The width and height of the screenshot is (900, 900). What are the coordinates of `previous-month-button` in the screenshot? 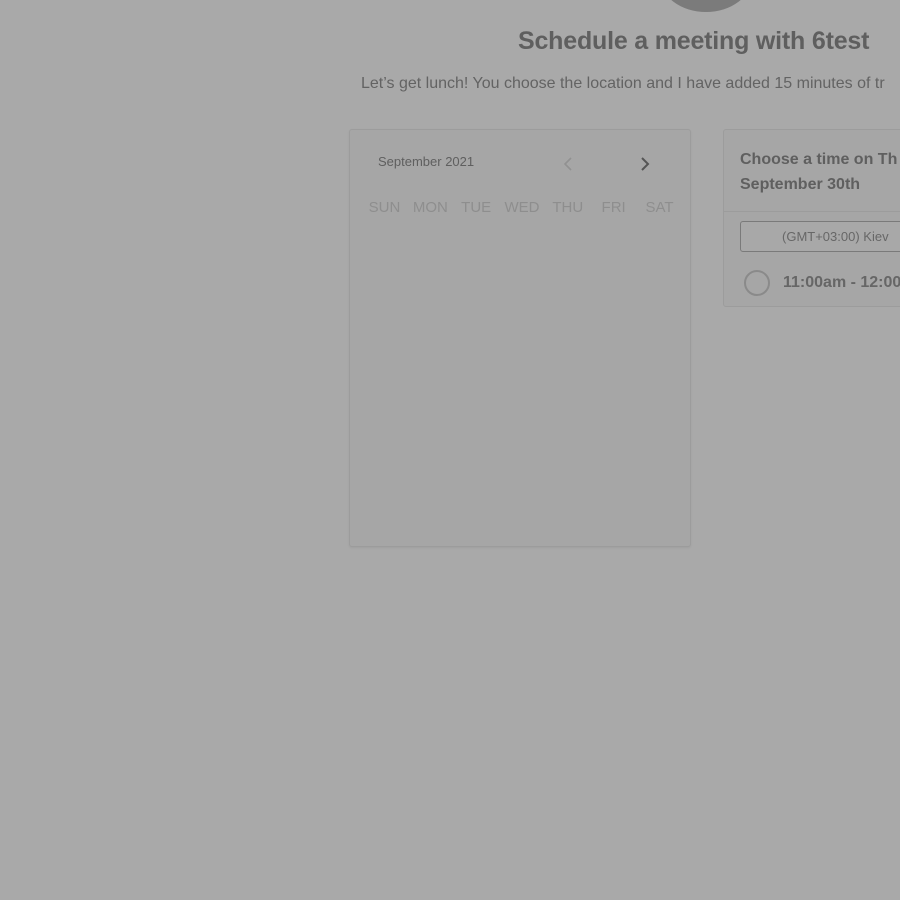 It's located at (568, 164).